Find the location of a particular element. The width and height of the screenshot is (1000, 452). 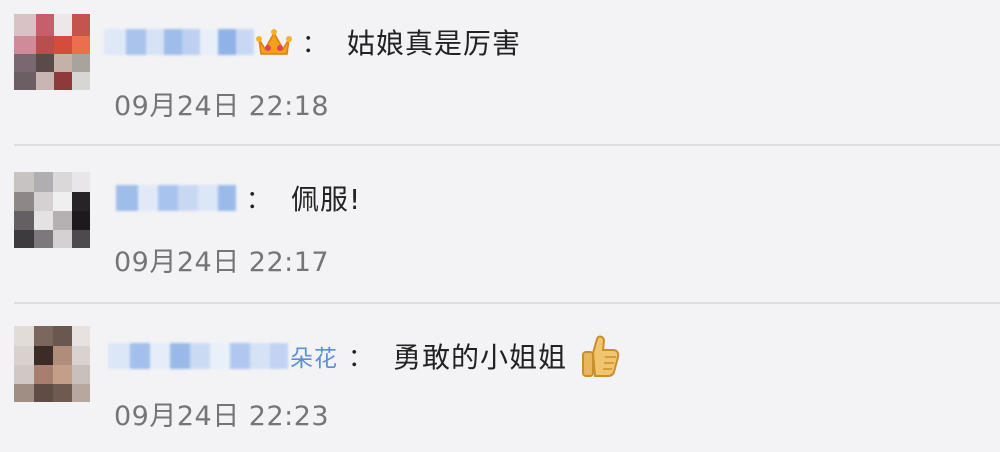

comment-text: 勇敢的小姐姐 is located at coordinates (480, 357).